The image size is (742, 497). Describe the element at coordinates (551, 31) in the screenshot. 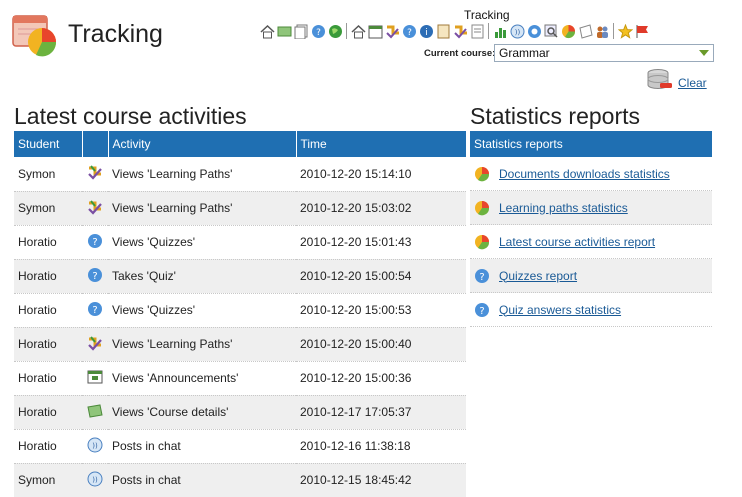

I see `search-icon` at that location.